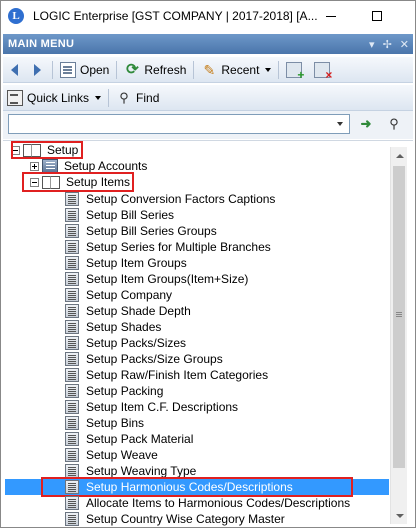  What do you see at coordinates (154, 359) in the screenshot?
I see `tree-leaf-label: Setup Packs/Size Groups` at bounding box center [154, 359].